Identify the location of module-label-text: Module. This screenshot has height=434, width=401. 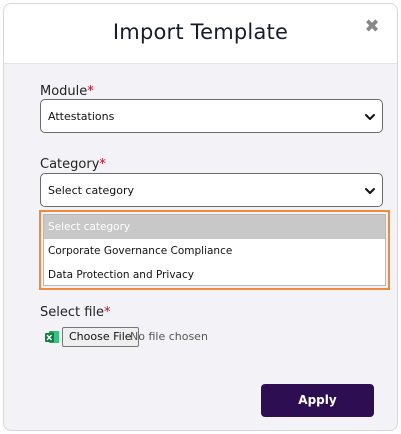
(64, 91).